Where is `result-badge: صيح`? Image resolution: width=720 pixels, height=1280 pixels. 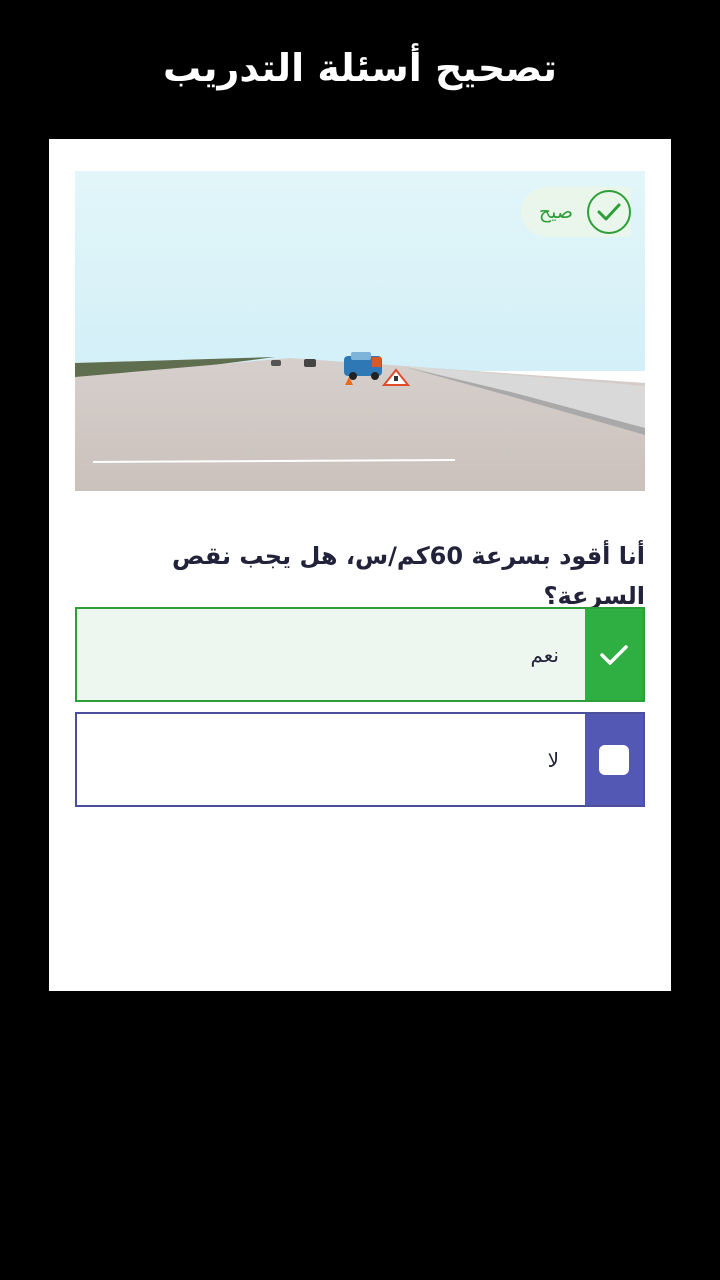 result-badge: صيح is located at coordinates (575, 212).